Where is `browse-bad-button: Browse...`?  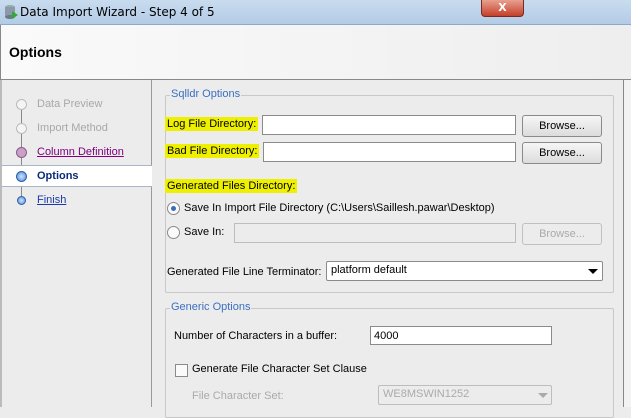 browse-bad-button: Browse... is located at coordinates (562, 153).